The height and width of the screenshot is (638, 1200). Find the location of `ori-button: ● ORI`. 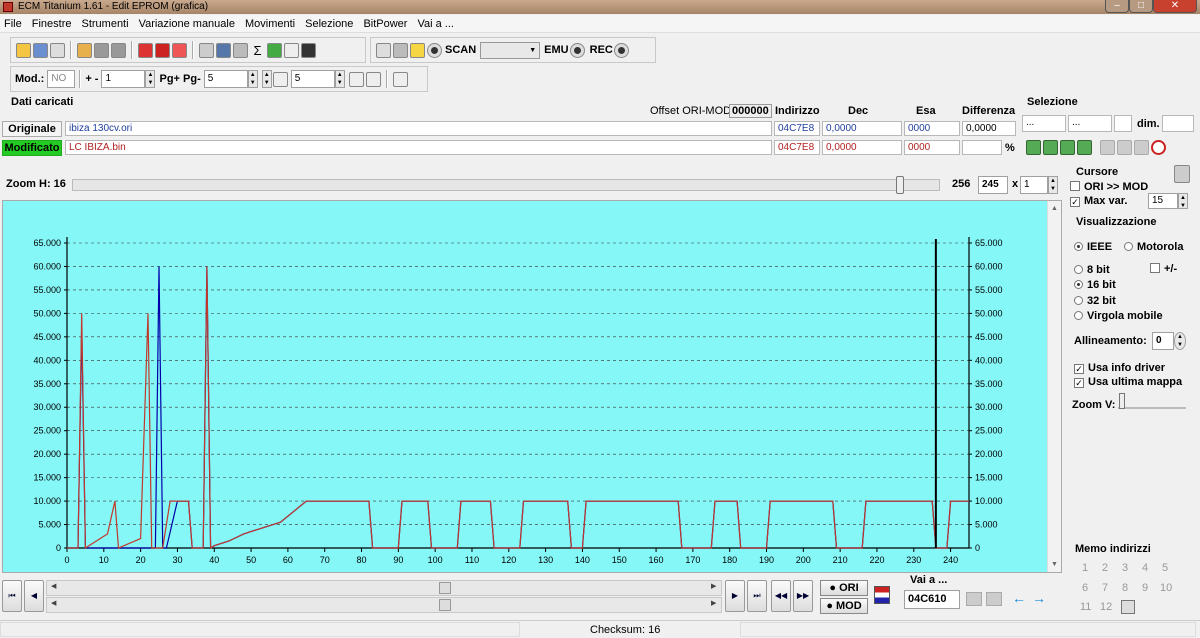

ori-button: ● ORI is located at coordinates (844, 588).